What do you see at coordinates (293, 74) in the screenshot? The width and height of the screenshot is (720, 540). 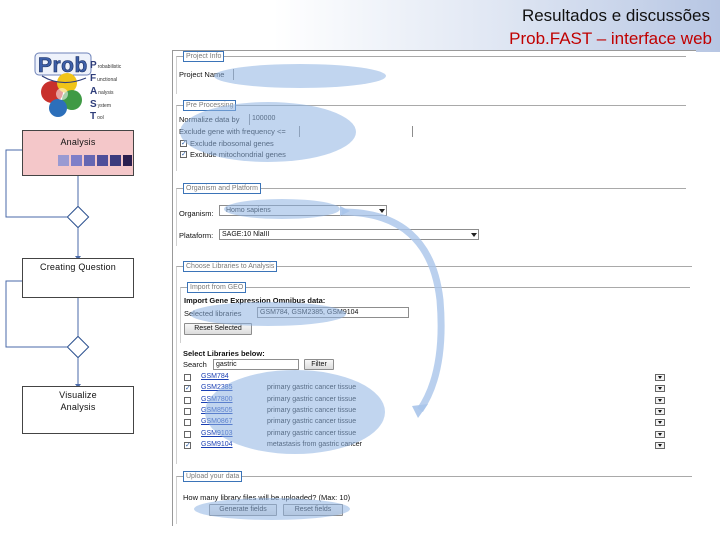 I see `project-name-input` at bounding box center [293, 74].